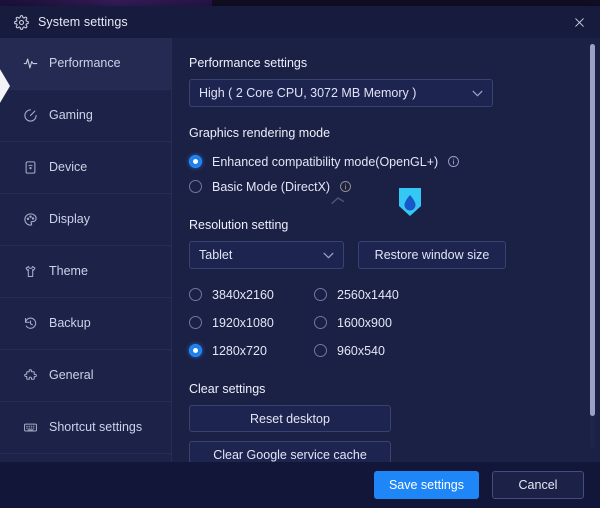  What do you see at coordinates (300, 485) in the screenshot?
I see `dialog-footer: Save settings Cancel` at bounding box center [300, 485].